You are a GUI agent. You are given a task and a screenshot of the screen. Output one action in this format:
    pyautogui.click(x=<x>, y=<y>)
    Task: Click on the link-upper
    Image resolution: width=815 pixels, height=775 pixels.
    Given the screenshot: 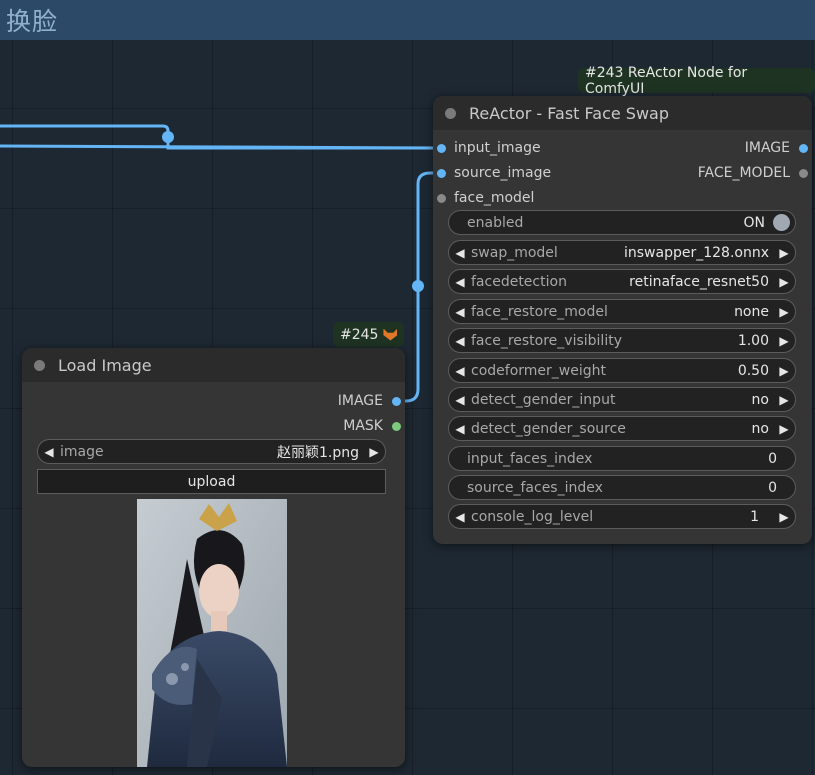 What is the action you would take?
    pyautogui.click(x=220, y=137)
    